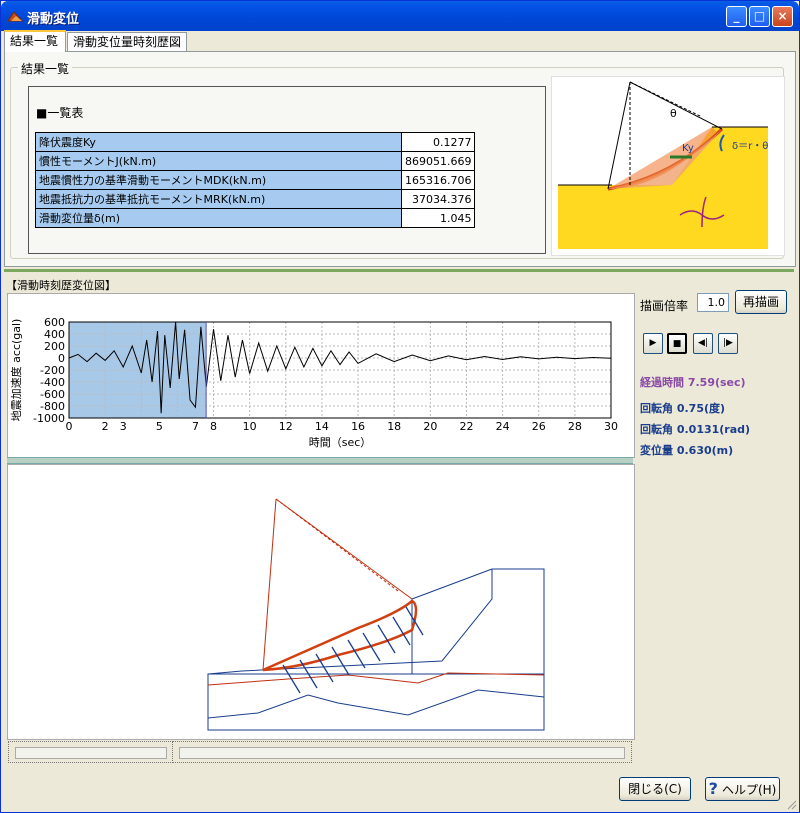 This screenshot has width=800, height=813. I want to click on history-section-label: 【滑動時刻歴変位図】, so click(61, 285).